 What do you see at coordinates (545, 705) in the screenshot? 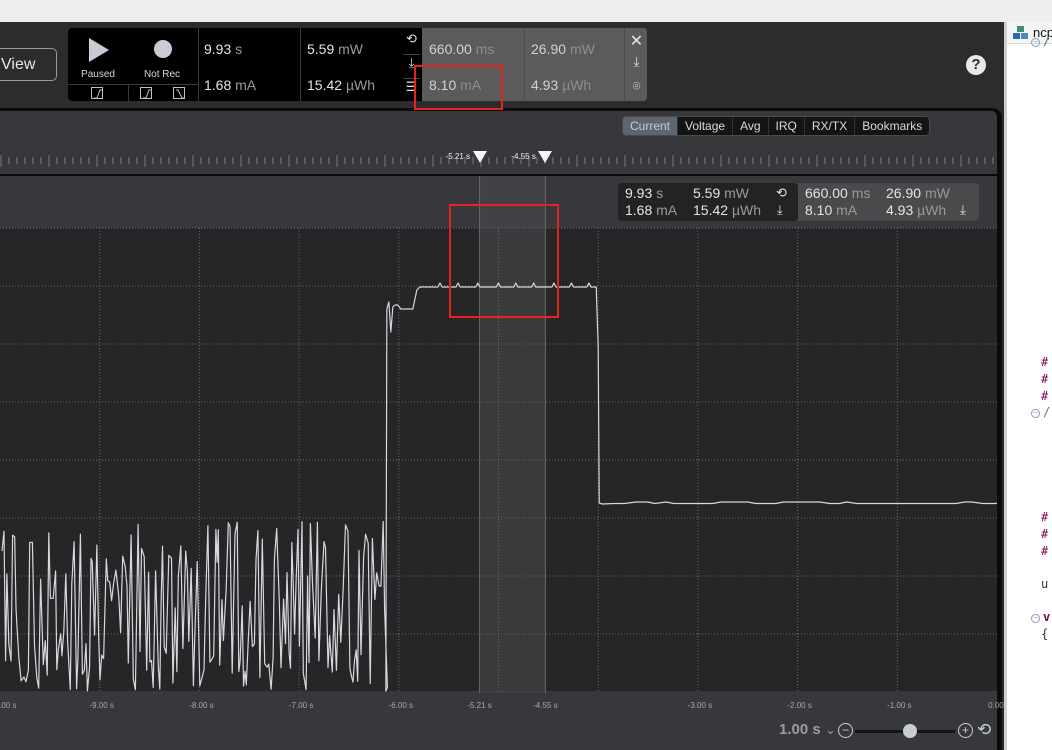
I see `x-tick-label: -4.55 s` at bounding box center [545, 705].